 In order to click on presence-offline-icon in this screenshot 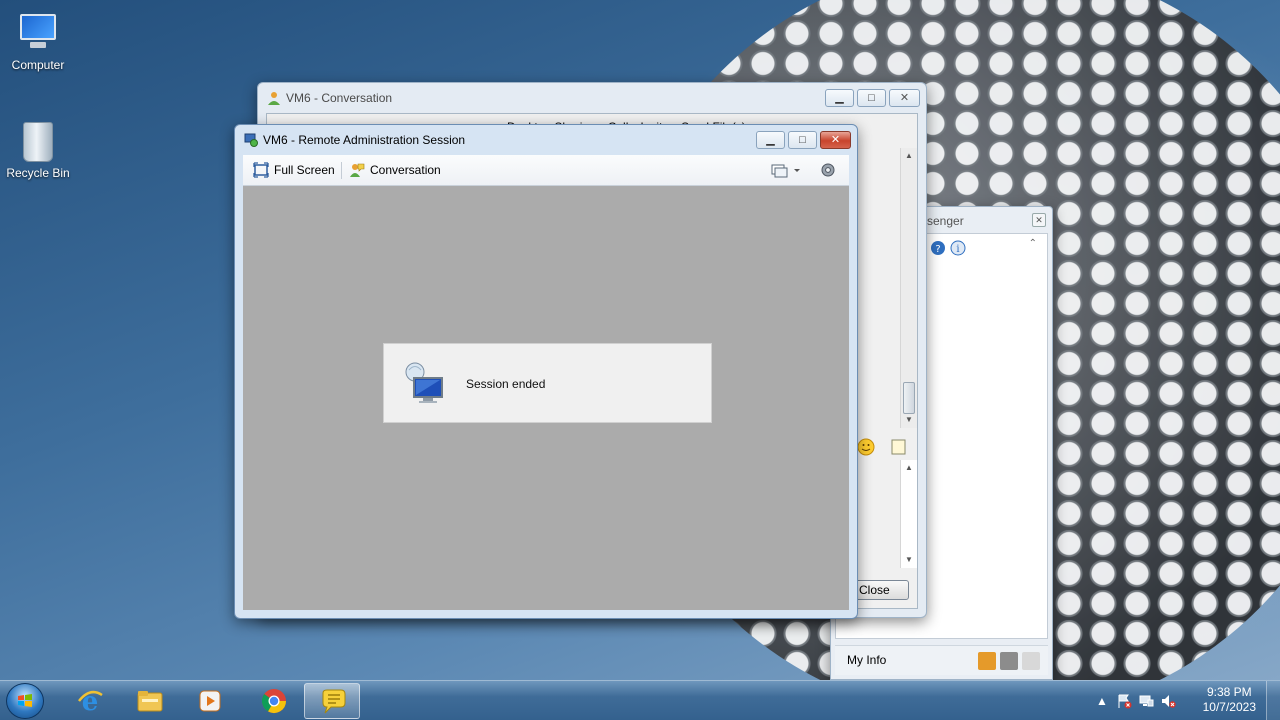, I will do `click(1031, 661)`.